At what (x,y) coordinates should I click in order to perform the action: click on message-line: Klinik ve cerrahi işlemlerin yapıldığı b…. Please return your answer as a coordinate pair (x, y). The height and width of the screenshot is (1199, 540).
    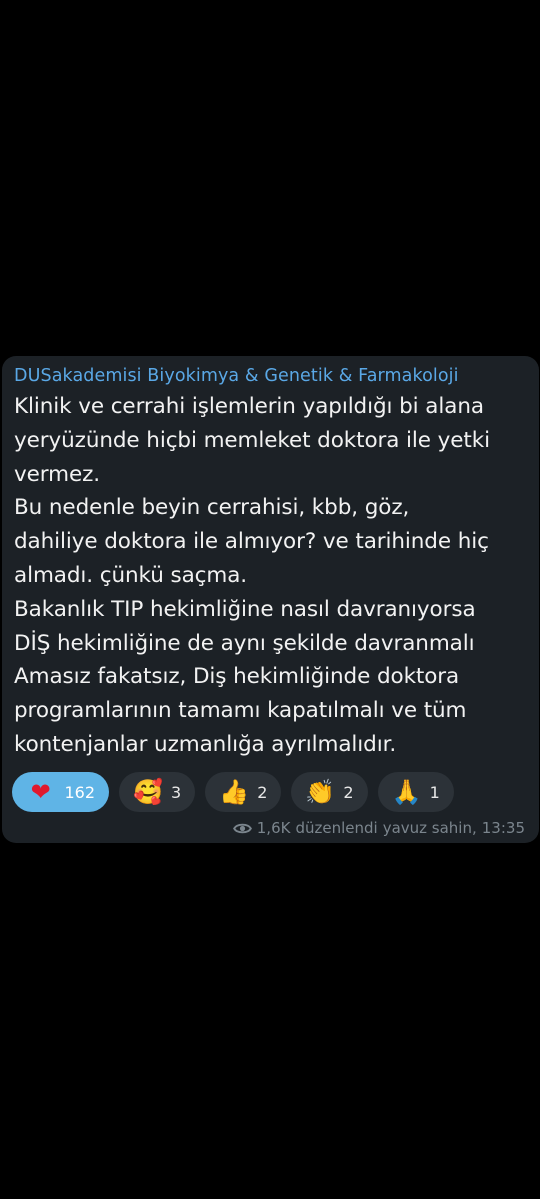
    Looking at the image, I should click on (249, 406).